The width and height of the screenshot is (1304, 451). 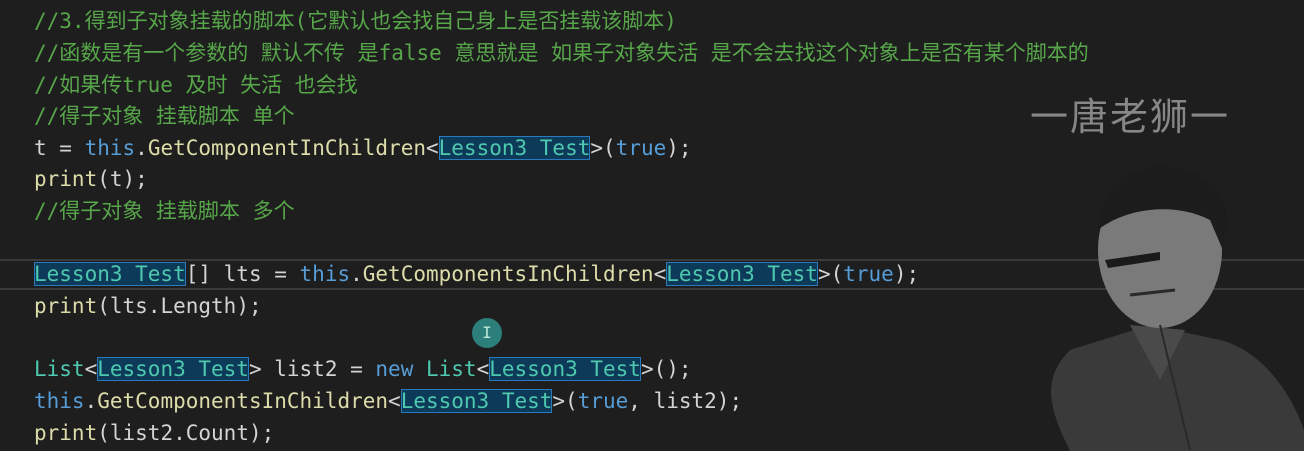 What do you see at coordinates (196, 85) in the screenshot?
I see `code-line-3: //如果传true 及时 失活 也会找` at bounding box center [196, 85].